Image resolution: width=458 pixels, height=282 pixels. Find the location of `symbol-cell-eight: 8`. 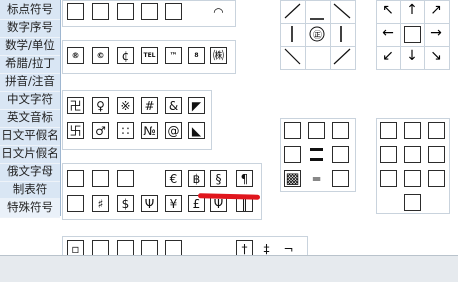

symbol-cell-eight: 8 is located at coordinates (196, 55).